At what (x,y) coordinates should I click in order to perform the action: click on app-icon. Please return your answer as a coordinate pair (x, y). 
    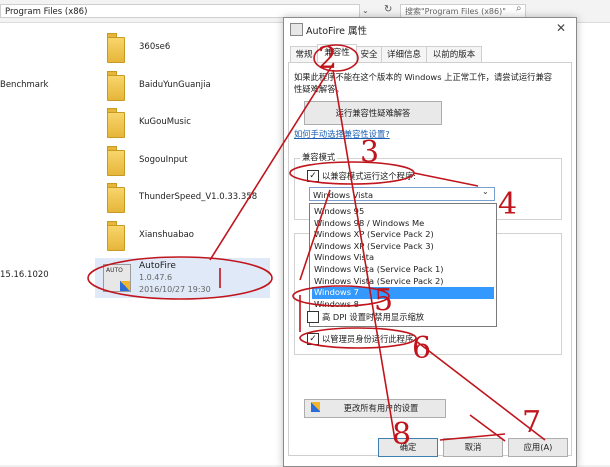
    Looking at the image, I should click on (296, 29).